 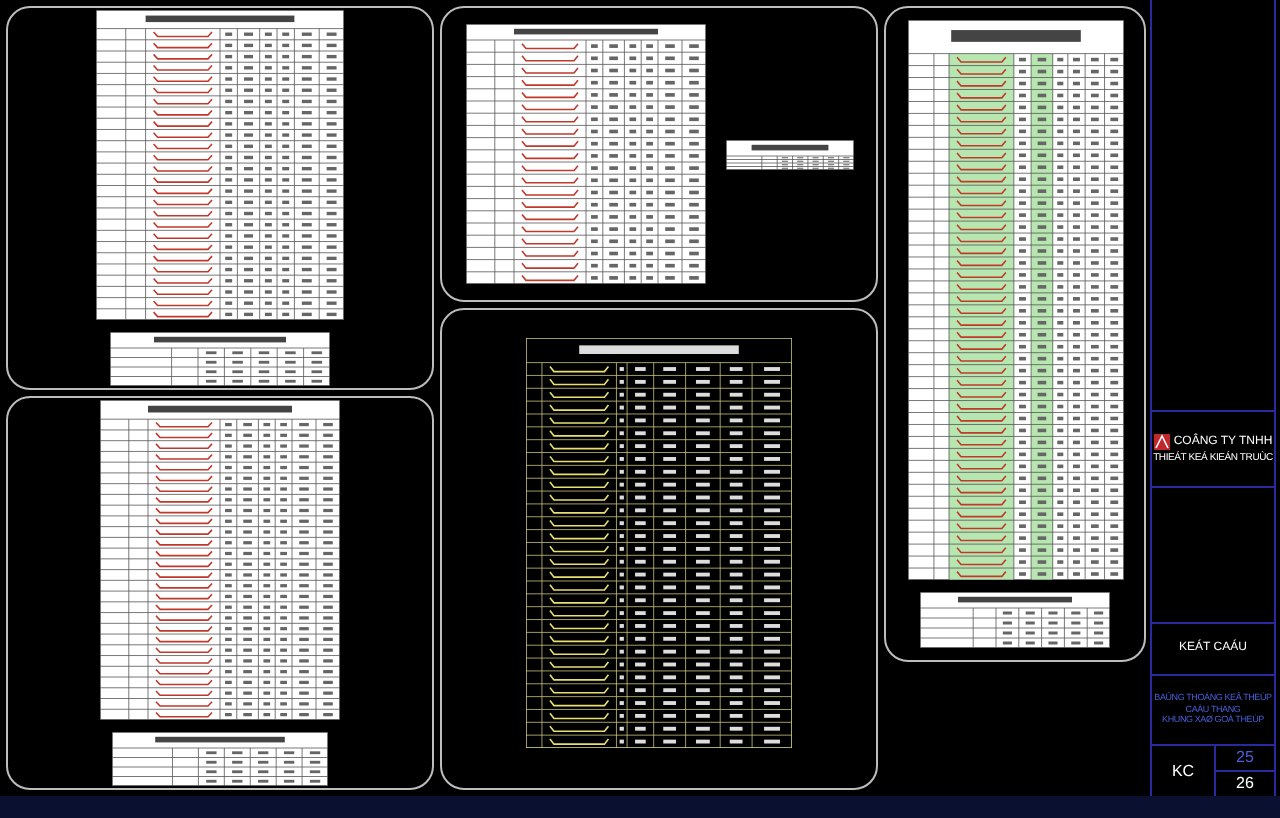 I want to click on sheet-total: 26, so click(x=1245, y=784).